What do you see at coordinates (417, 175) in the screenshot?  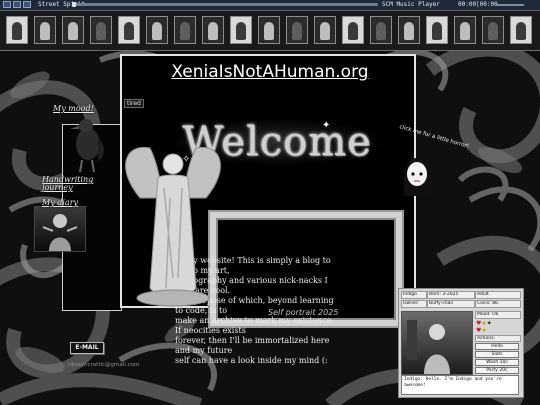 I see `girl-drawing-link` at bounding box center [417, 175].